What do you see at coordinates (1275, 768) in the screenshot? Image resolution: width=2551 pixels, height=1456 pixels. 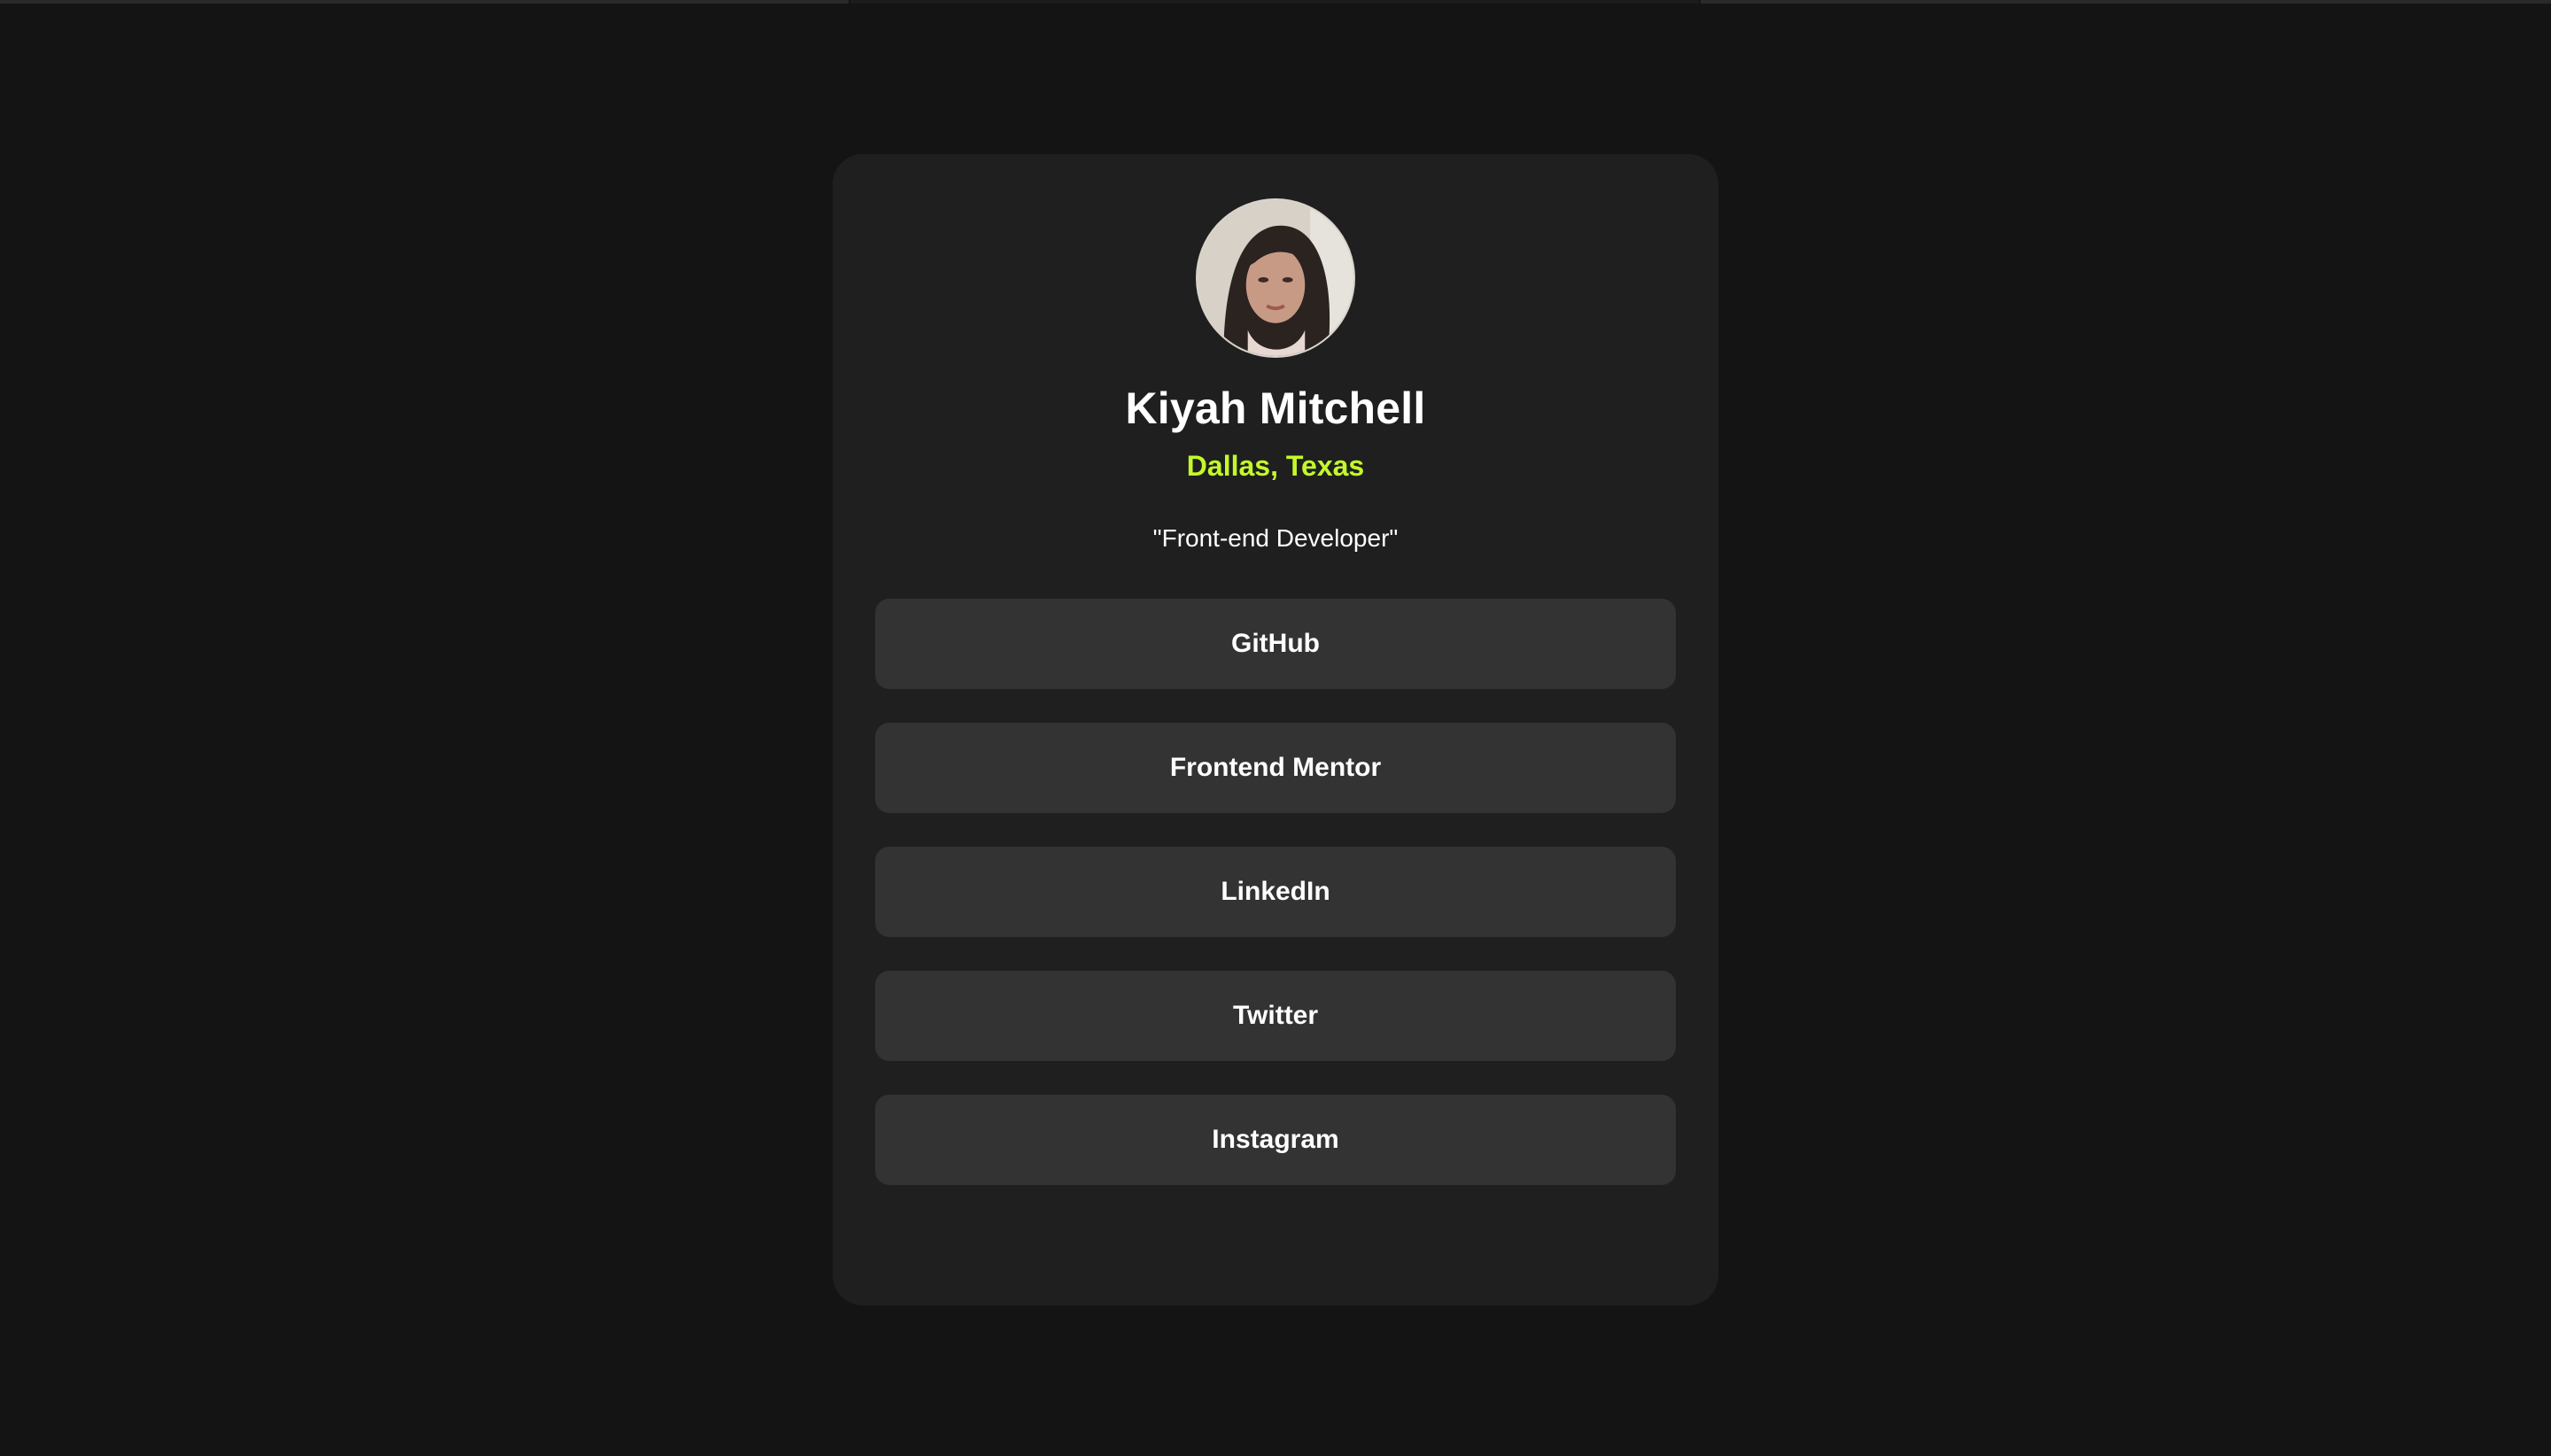 I see `frontend-mentor-link-button: Frontend Mentor` at bounding box center [1275, 768].